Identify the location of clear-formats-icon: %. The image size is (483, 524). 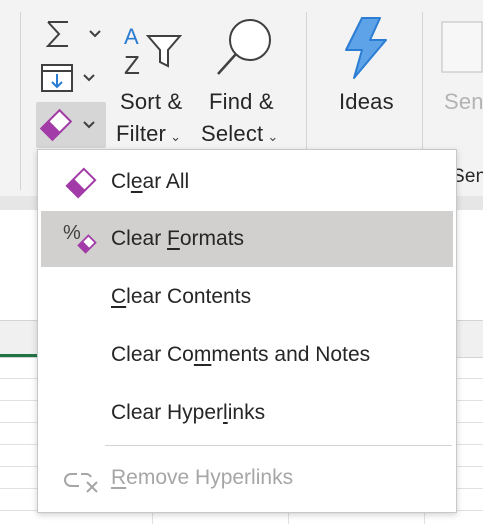
(76, 239).